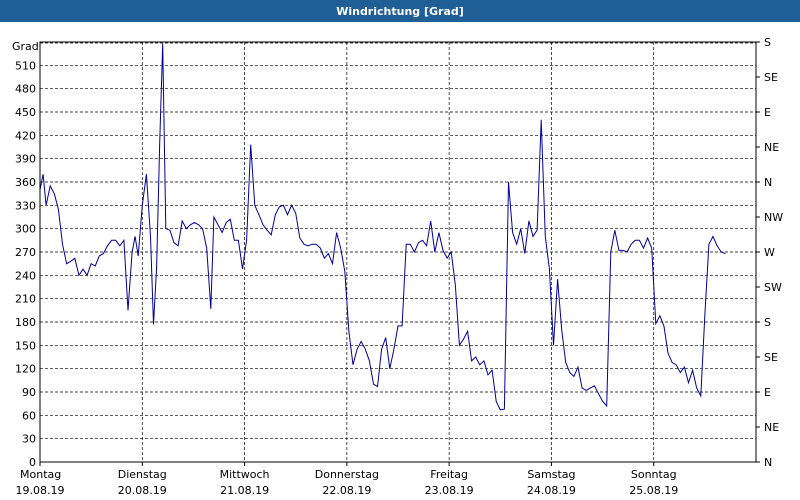 The width and height of the screenshot is (800, 500). Describe the element at coordinates (346, 490) in the screenshot. I see `x-tick-date: 22.08.19` at that location.